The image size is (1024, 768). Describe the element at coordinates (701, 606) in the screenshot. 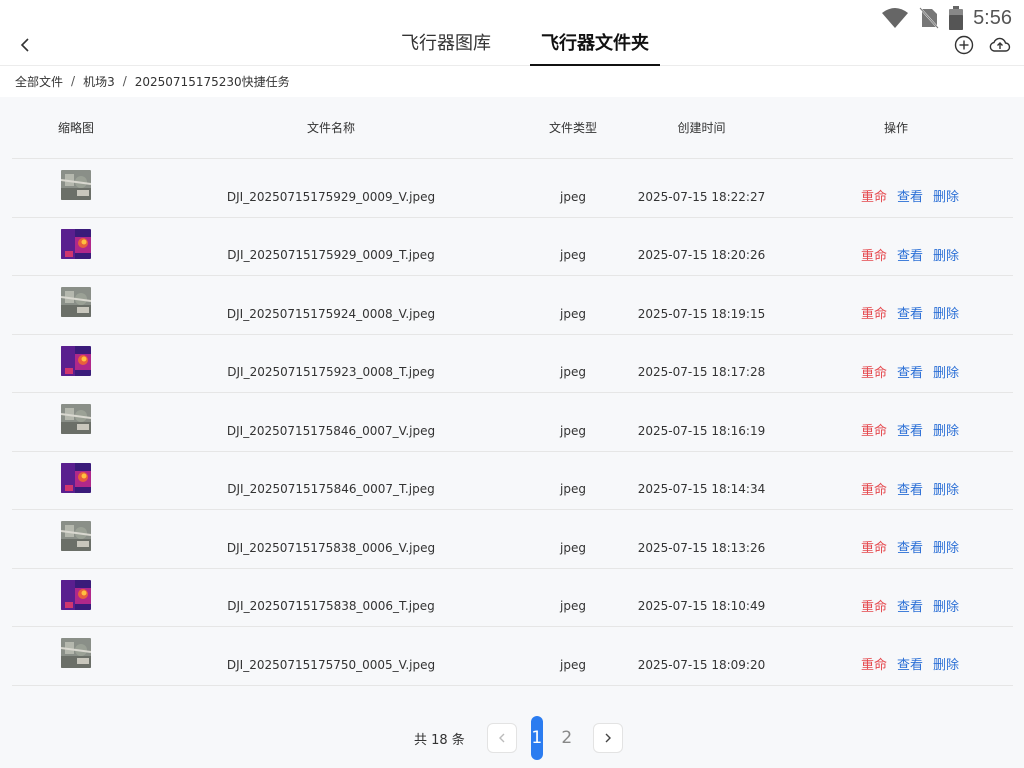

I see `created-time: 2025-07-15 18:10:49` at that location.